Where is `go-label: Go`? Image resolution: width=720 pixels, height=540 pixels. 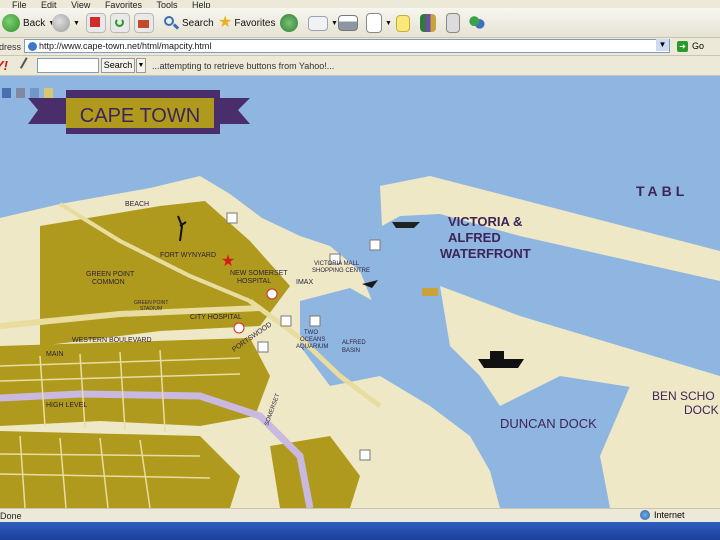 go-label: Go is located at coordinates (698, 46).